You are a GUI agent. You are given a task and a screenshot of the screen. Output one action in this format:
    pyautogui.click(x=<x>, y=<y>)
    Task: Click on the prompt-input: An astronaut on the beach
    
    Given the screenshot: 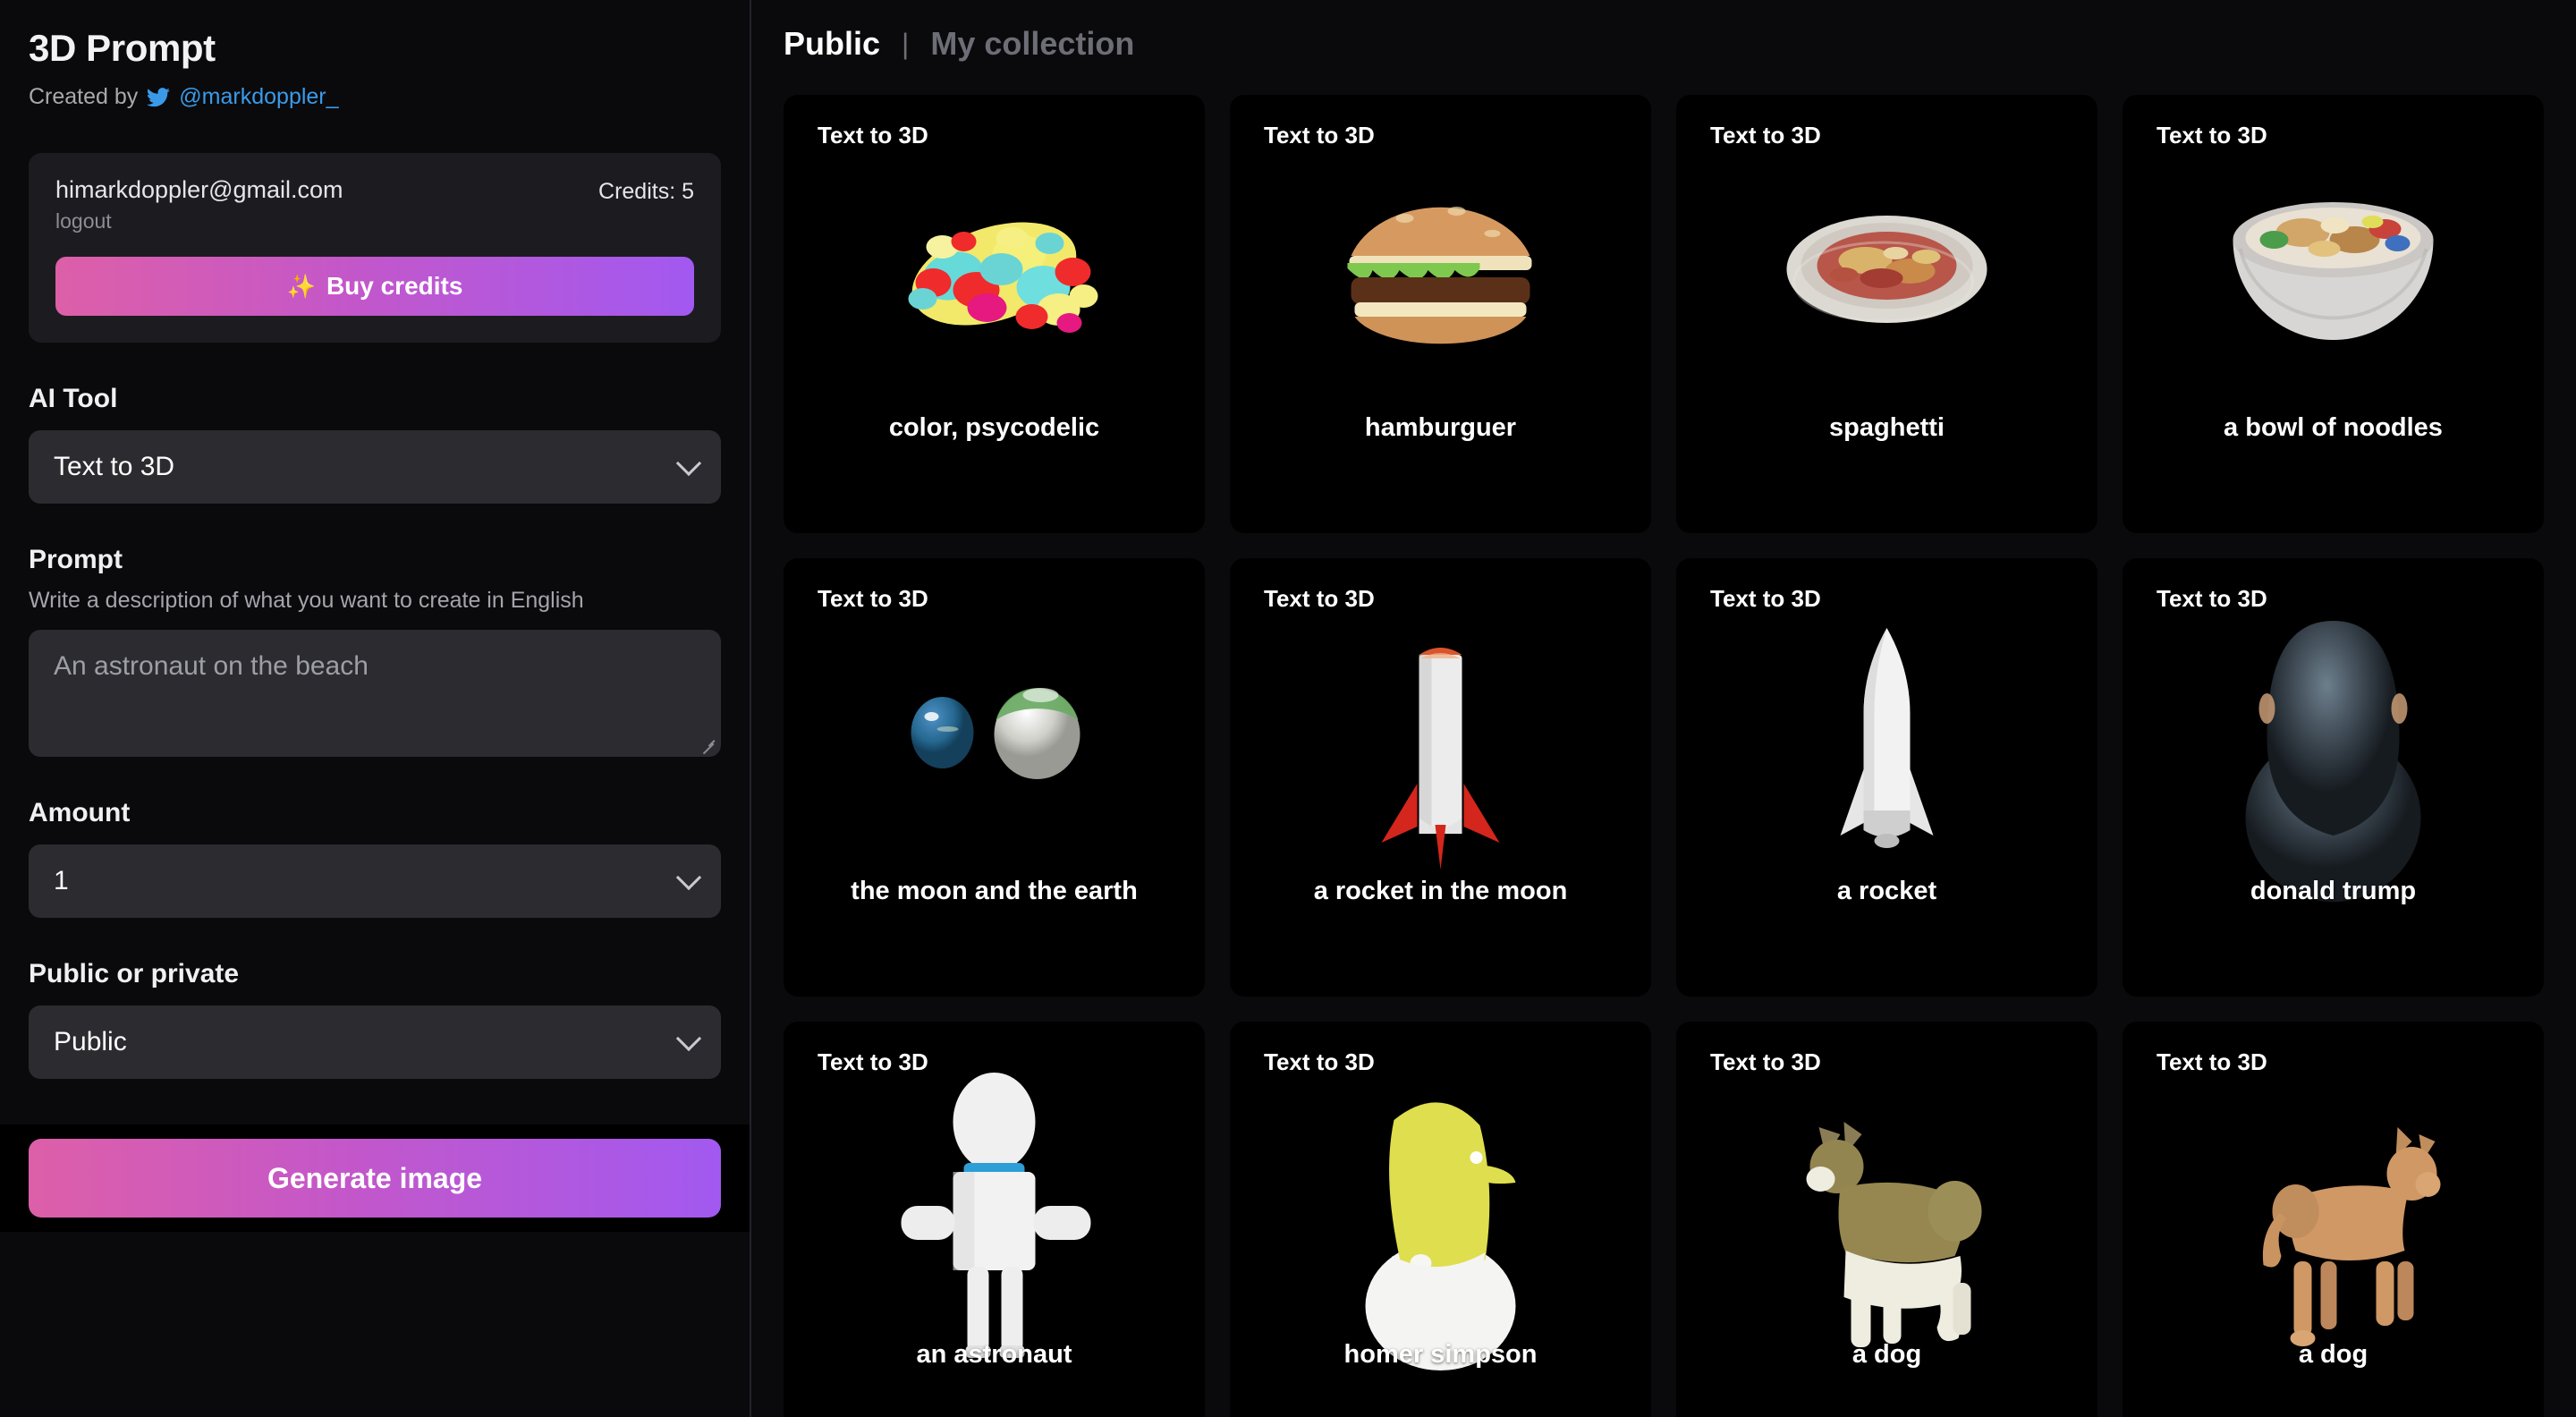 What is the action you would take?
    pyautogui.click(x=375, y=693)
    